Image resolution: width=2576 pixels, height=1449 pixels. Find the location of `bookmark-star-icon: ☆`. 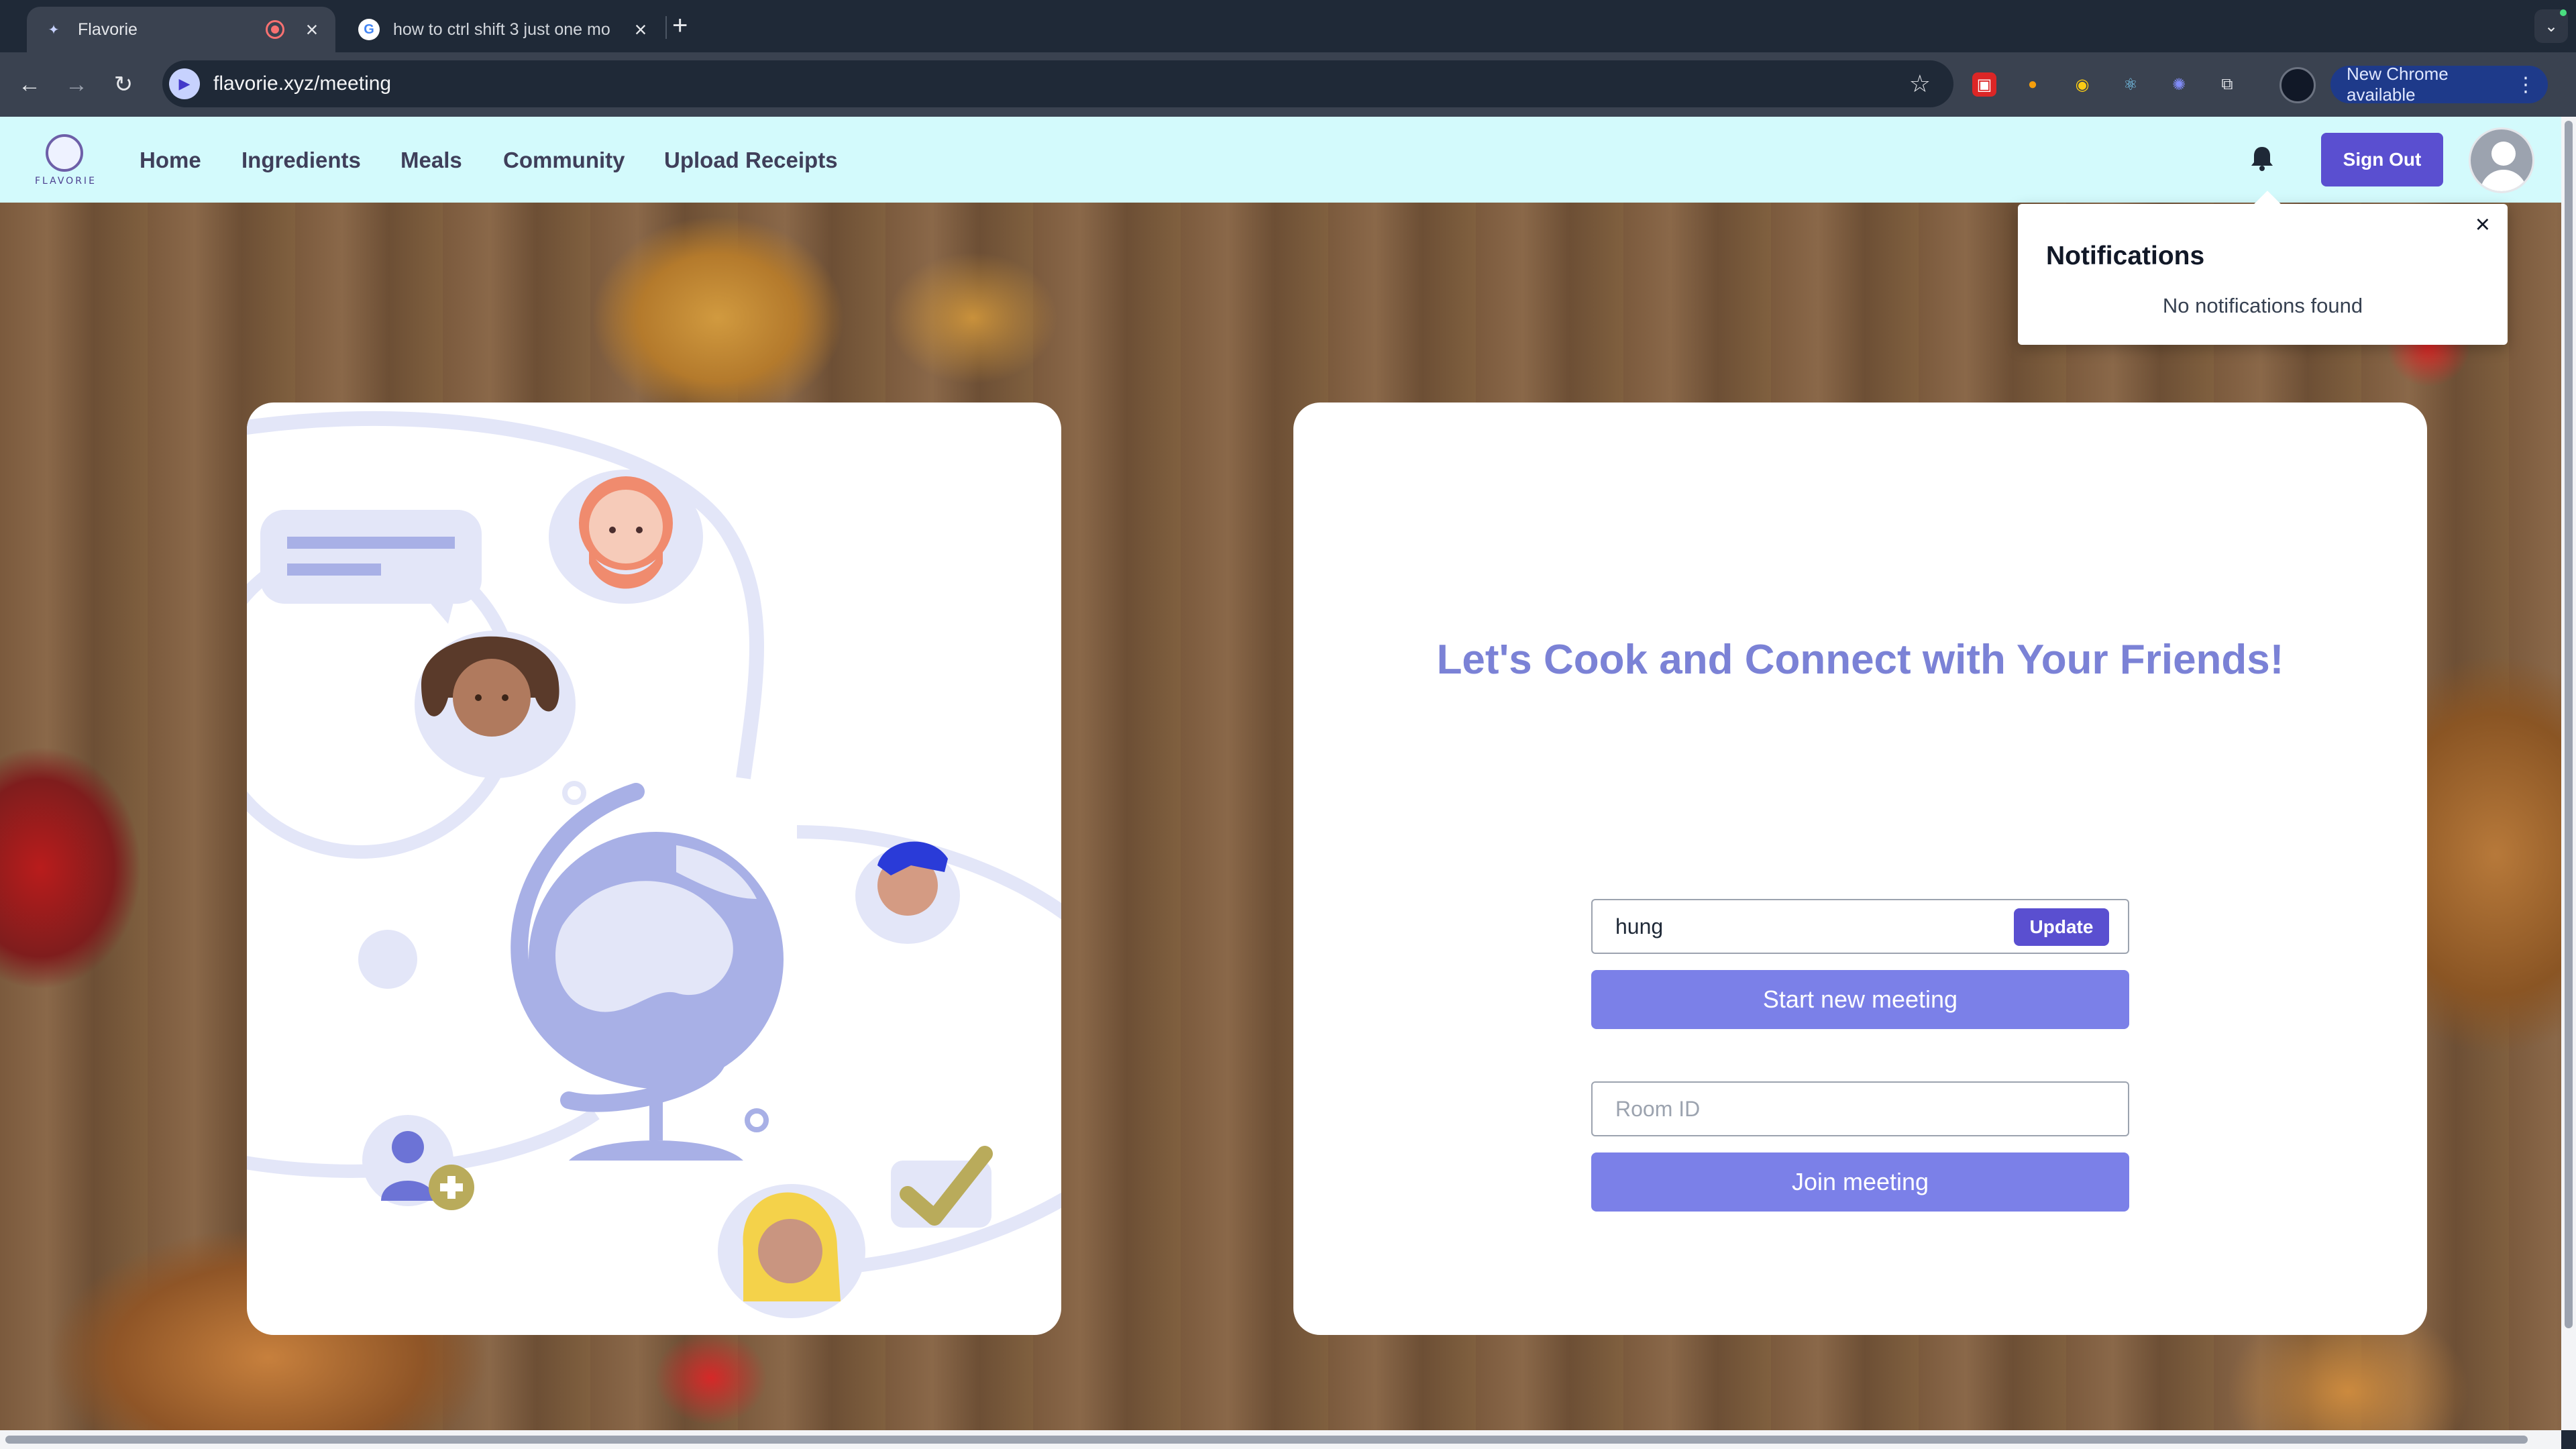

bookmark-star-icon: ☆ is located at coordinates (1920, 84).